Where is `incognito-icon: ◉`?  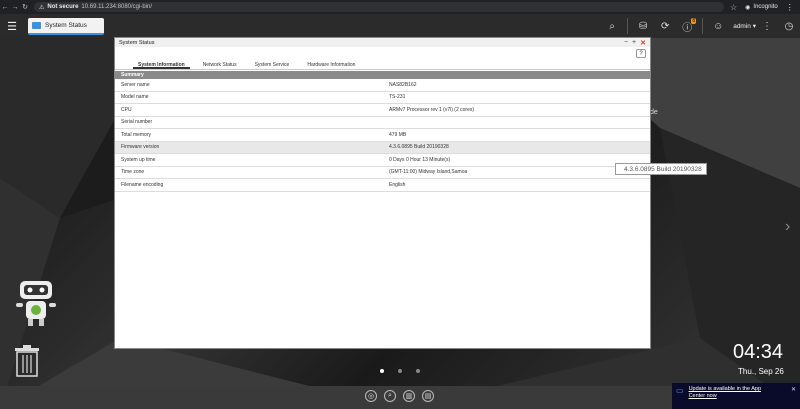
incognito-icon: ◉ is located at coordinates (748, 7).